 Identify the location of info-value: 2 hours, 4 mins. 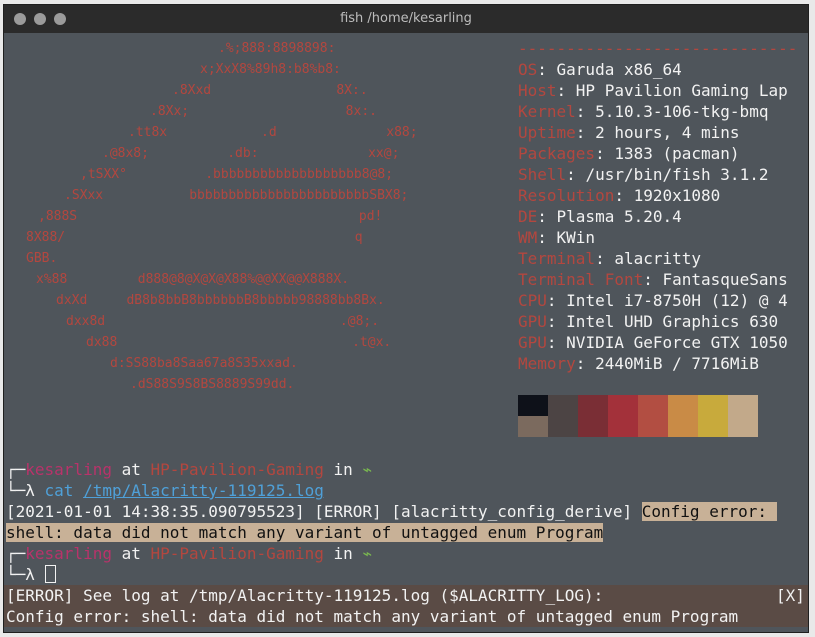
(667, 132).